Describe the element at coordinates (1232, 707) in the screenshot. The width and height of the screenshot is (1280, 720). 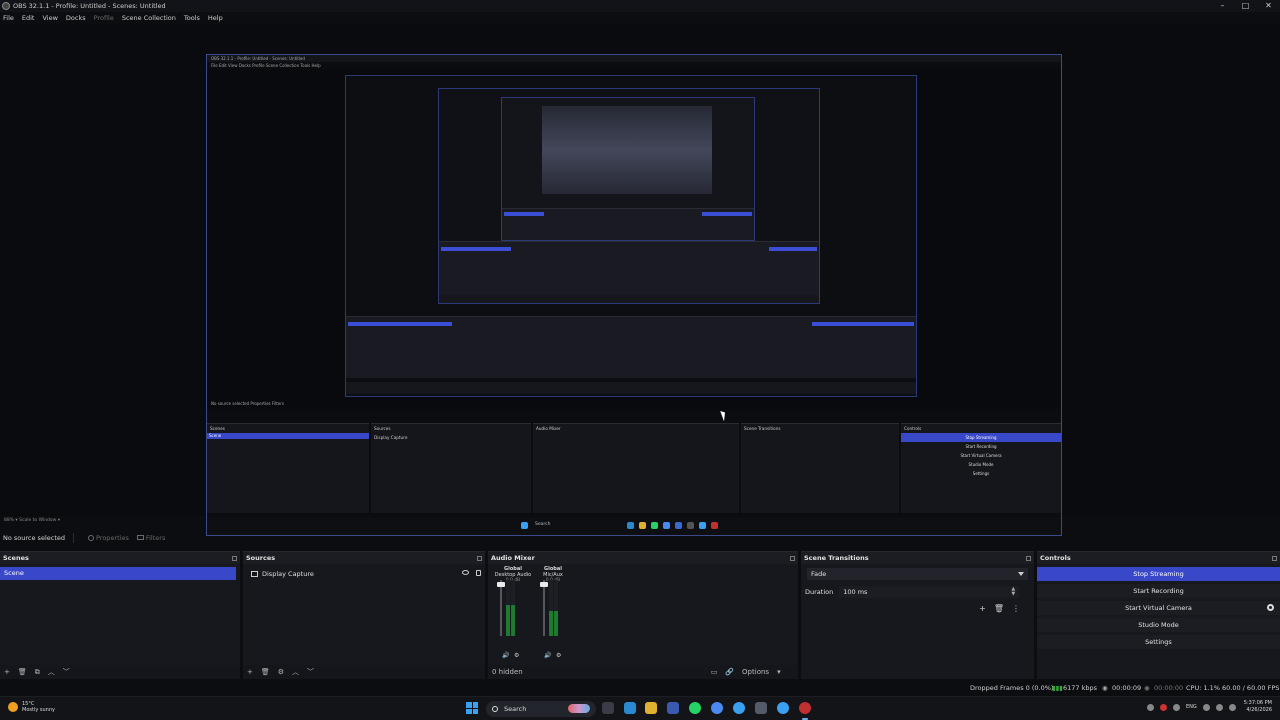
I see `battery-icon` at that location.